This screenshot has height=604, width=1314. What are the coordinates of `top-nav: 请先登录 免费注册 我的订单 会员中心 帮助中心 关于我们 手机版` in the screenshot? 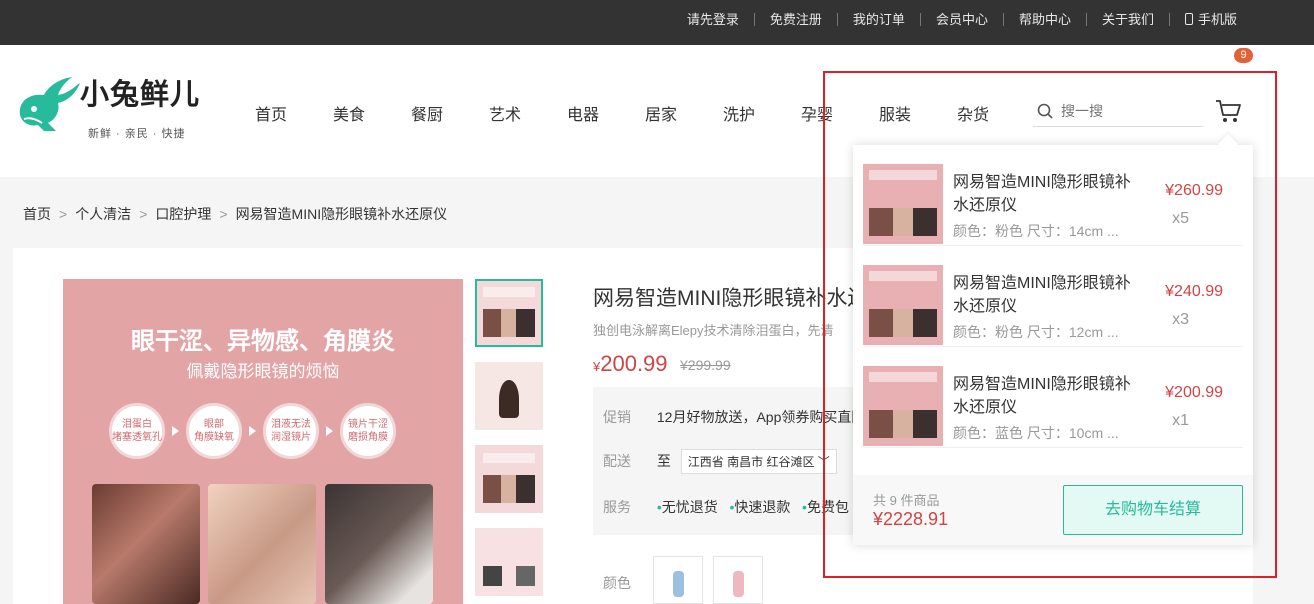 It's located at (962, 19).